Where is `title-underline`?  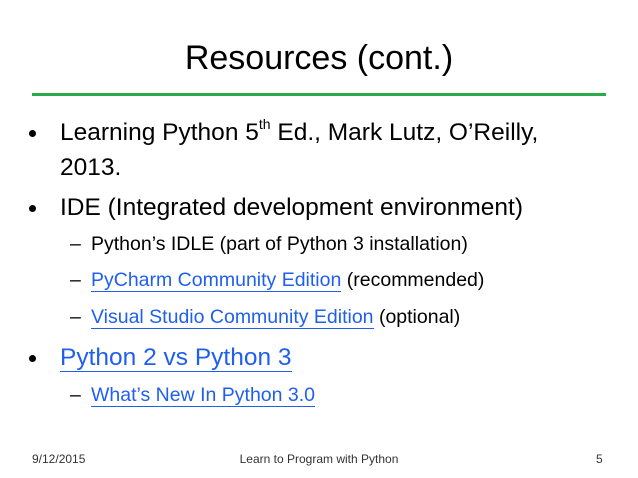
title-underline is located at coordinates (319, 94).